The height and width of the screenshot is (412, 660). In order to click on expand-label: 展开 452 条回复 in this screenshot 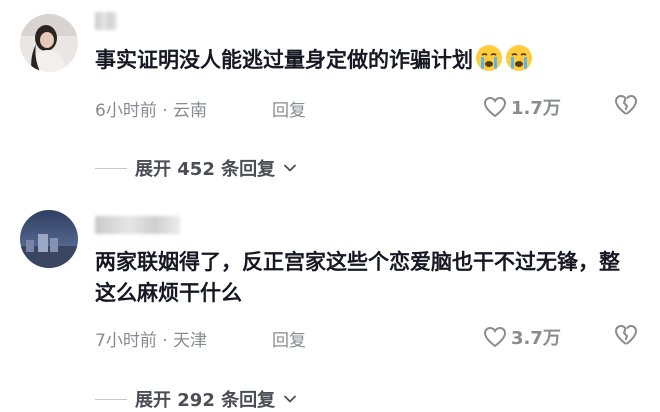, I will do `click(205, 169)`.